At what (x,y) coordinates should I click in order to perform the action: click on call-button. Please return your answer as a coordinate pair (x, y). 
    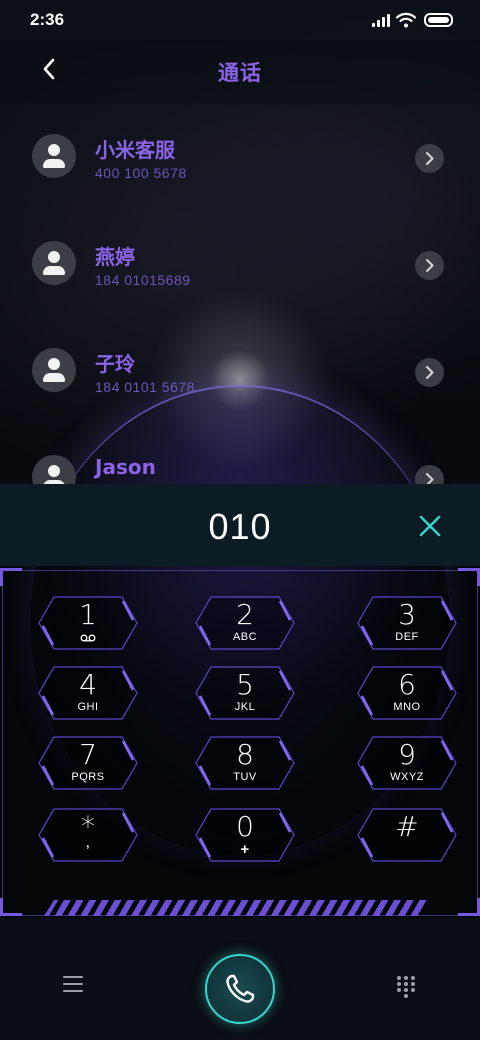
    Looking at the image, I should click on (240, 989).